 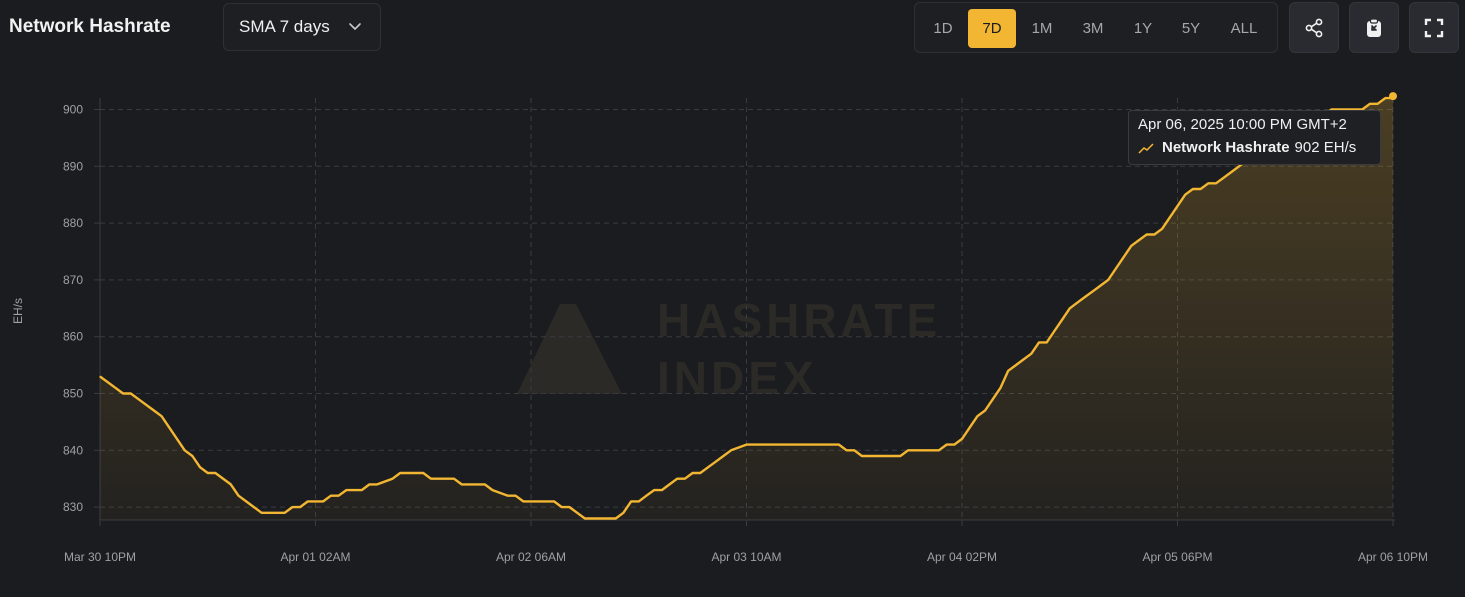 I want to click on x-tick-label: Apr 03 10AM, so click(x=746, y=557).